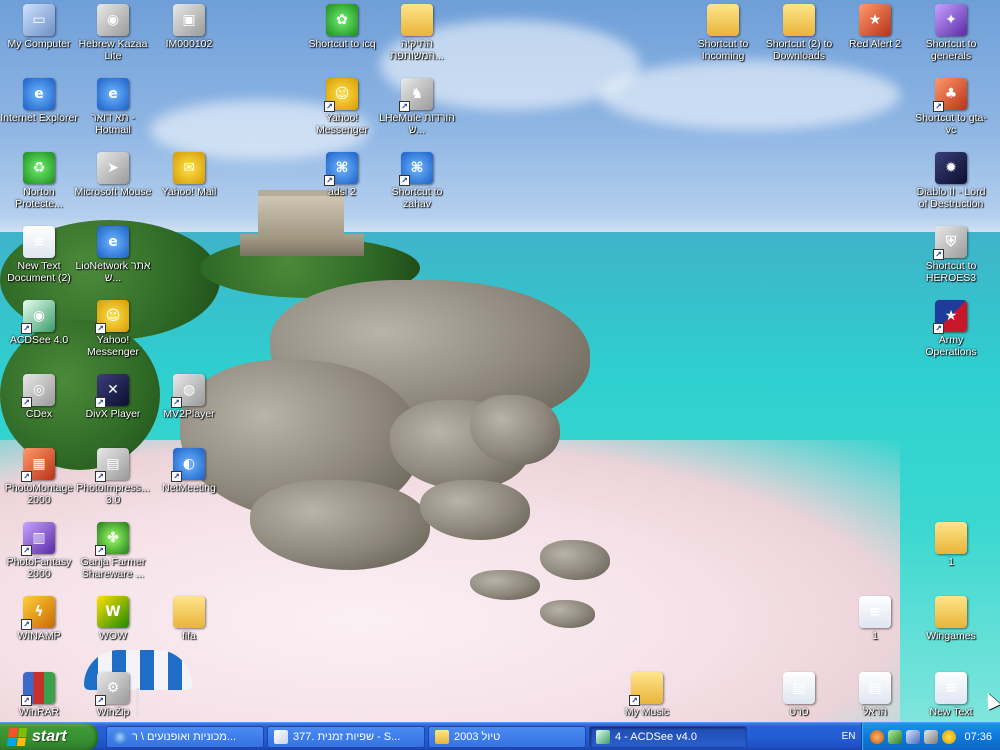 The height and width of the screenshot is (750, 1000). What do you see at coordinates (849, 736) in the screenshot?
I see `language-indicator: EN` at bounding box center [849, 736].